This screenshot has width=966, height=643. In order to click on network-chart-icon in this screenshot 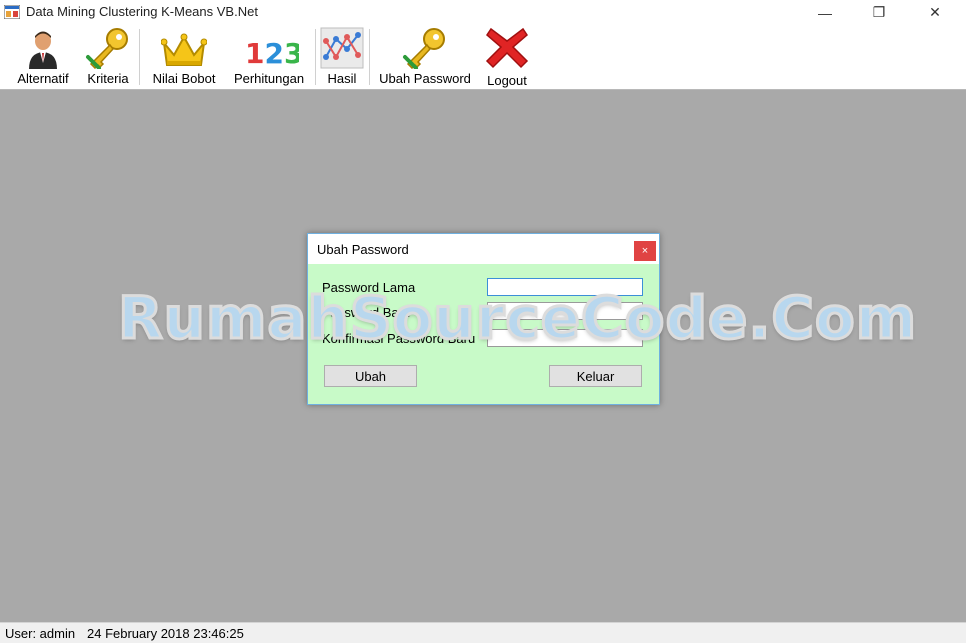, I will do `click(342, 48)`.